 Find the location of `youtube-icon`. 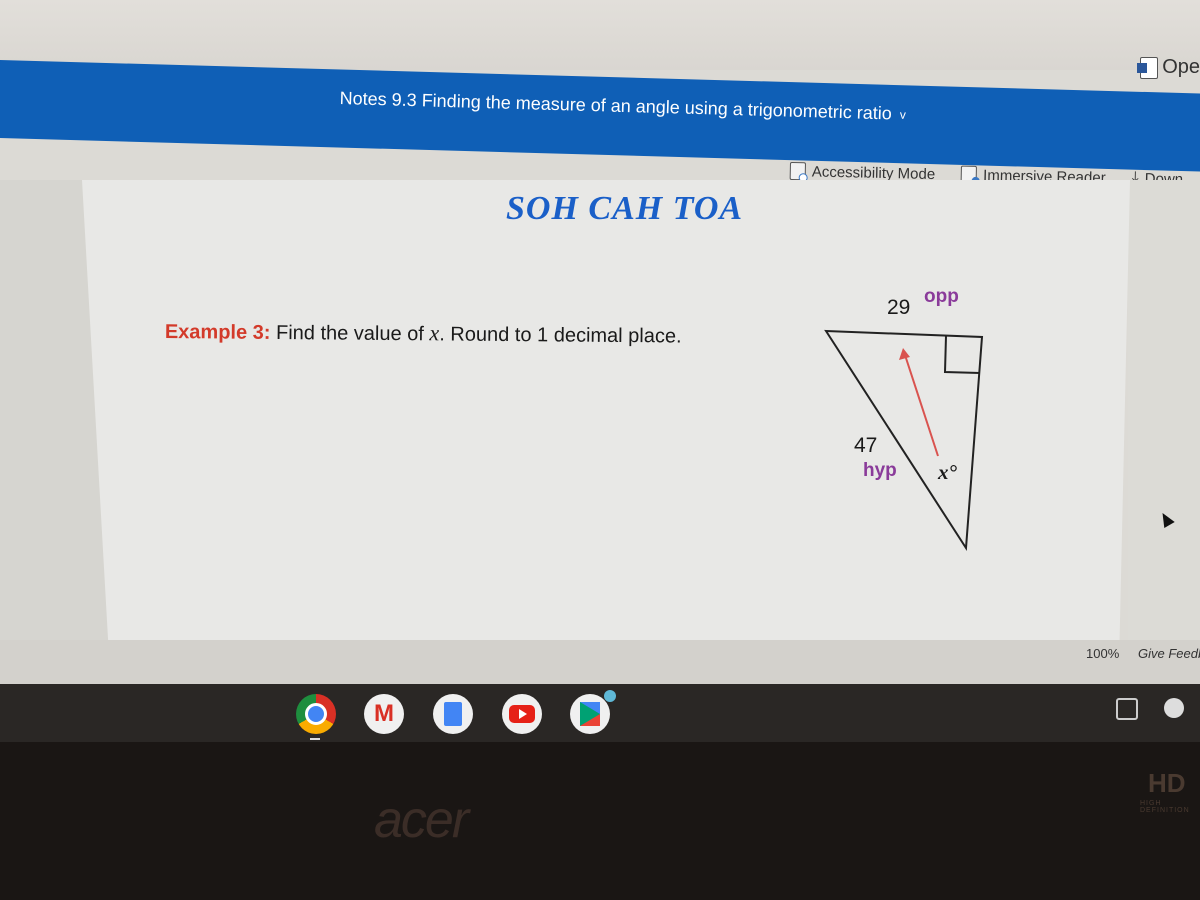

youtube-icon is located at coordinates (522, 714).